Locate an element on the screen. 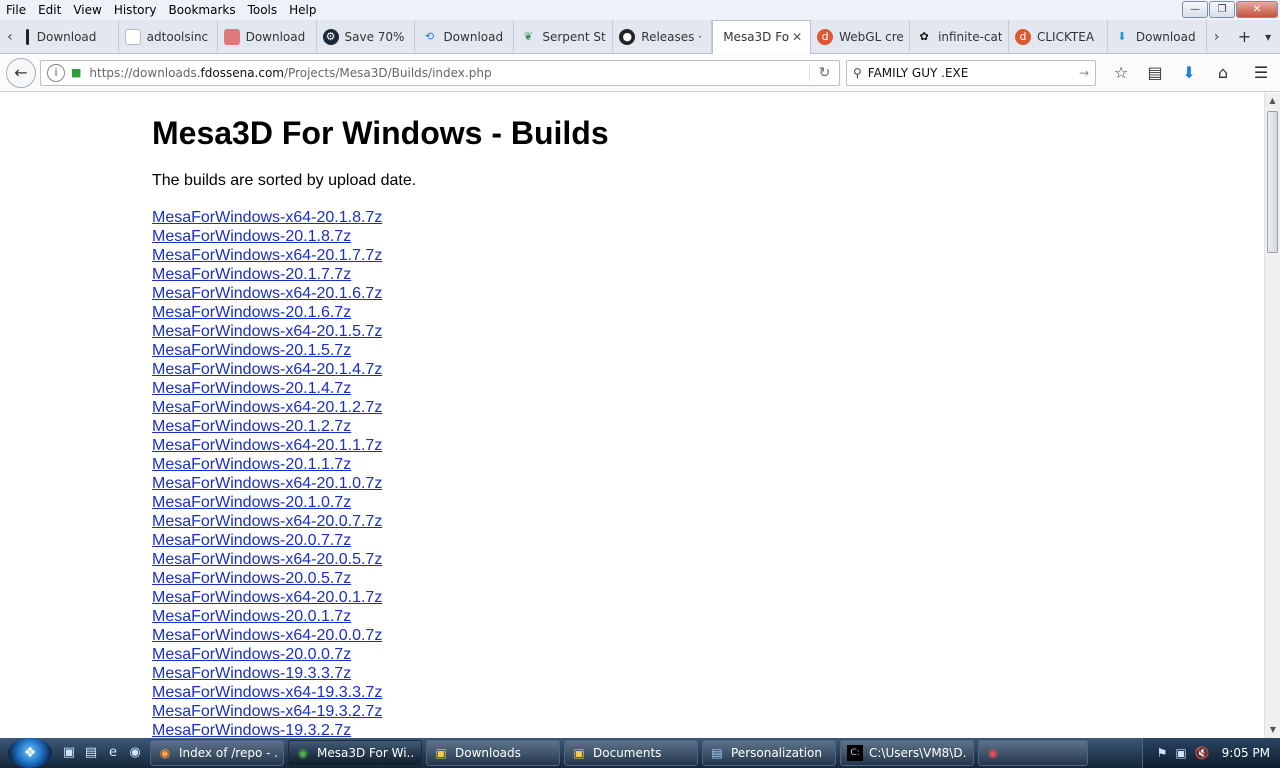  build-download-link: MesaForWindows-x64-20.1.7.7z is located at coordinates (267, 255).